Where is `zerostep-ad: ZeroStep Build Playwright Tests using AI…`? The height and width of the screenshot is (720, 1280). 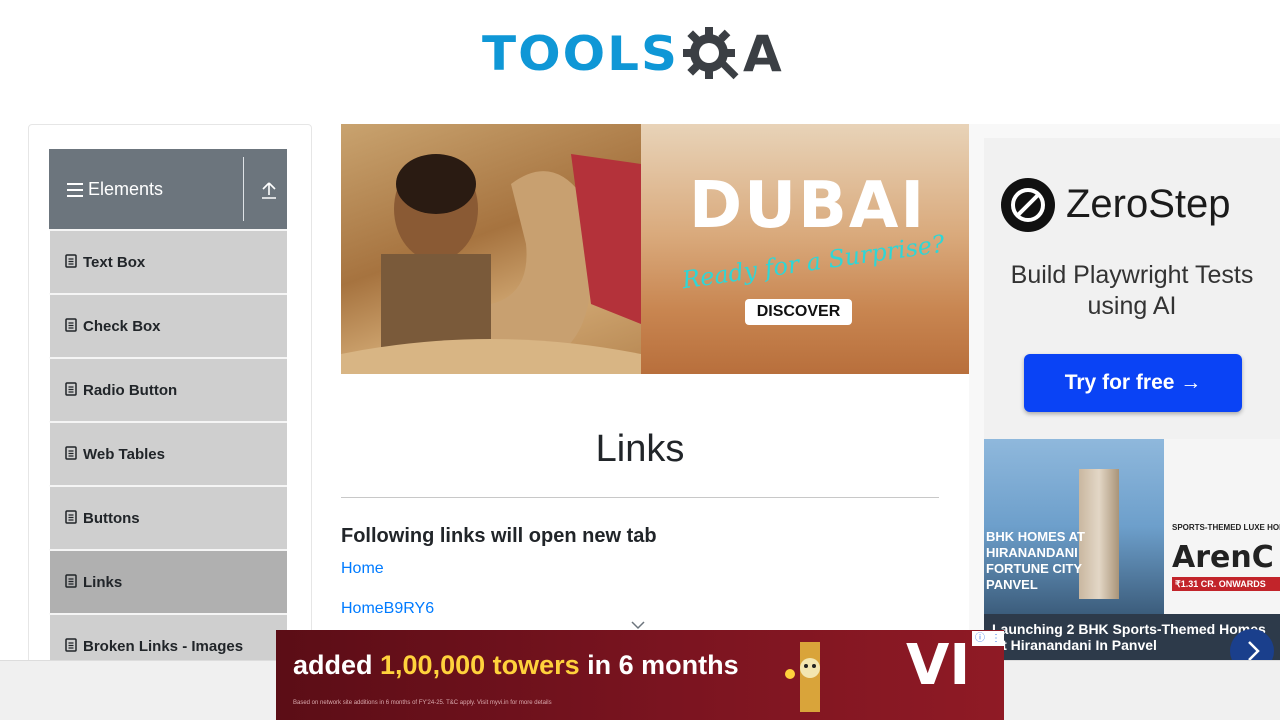 zerostep-ad: ZeroStep Build Playwright Tests using AI… is located at coordinates (1132, 288).